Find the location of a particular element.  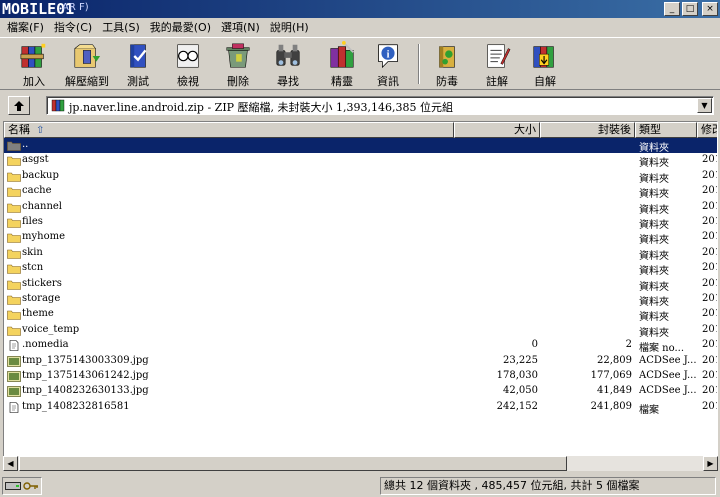

extract-to-button: 解壓縮到 is located at coordinates (87, 64).